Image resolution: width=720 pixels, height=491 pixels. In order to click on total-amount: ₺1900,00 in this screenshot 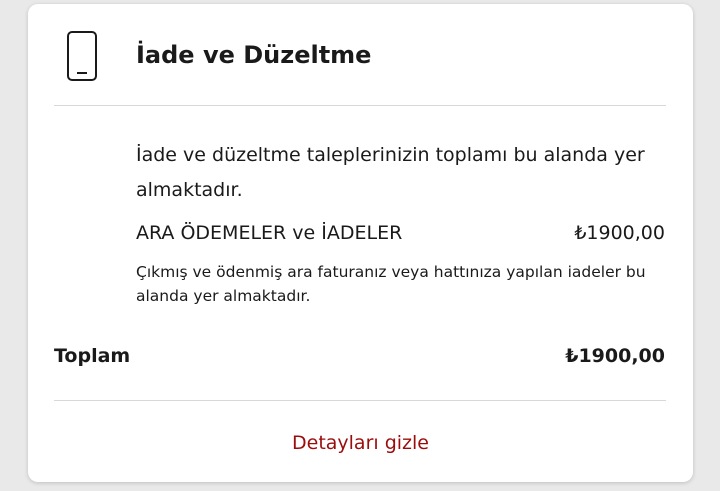, I will do `click(615, 356)`.